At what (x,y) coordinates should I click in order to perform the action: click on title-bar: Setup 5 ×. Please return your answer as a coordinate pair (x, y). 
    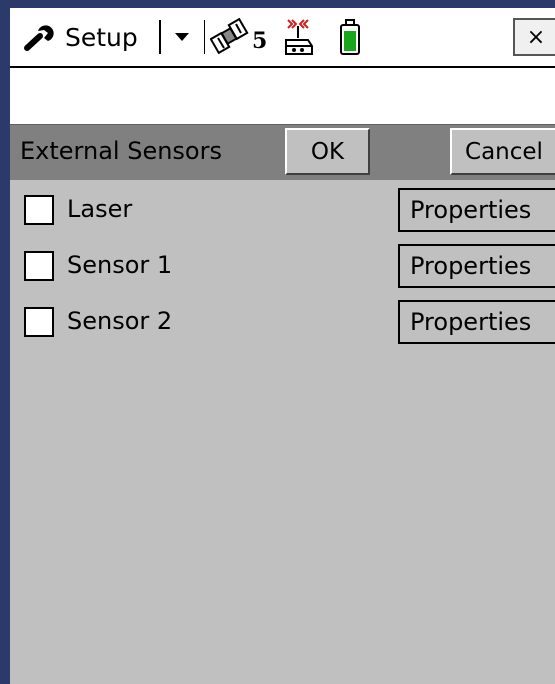
    Looking at the image, I should click on (282, 38).